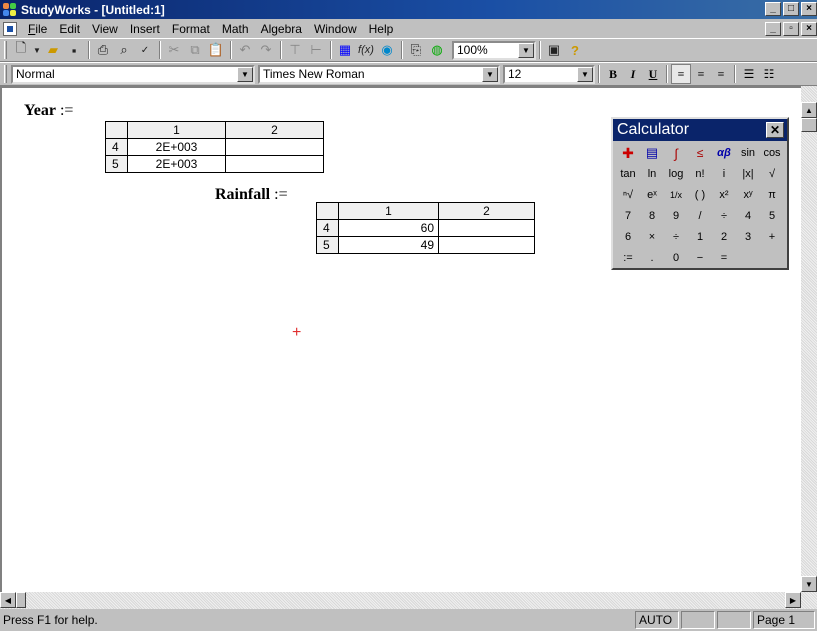 This screenshot has height=631, width=817. I want to click on studyworks-app-icon, so click(10, 9).